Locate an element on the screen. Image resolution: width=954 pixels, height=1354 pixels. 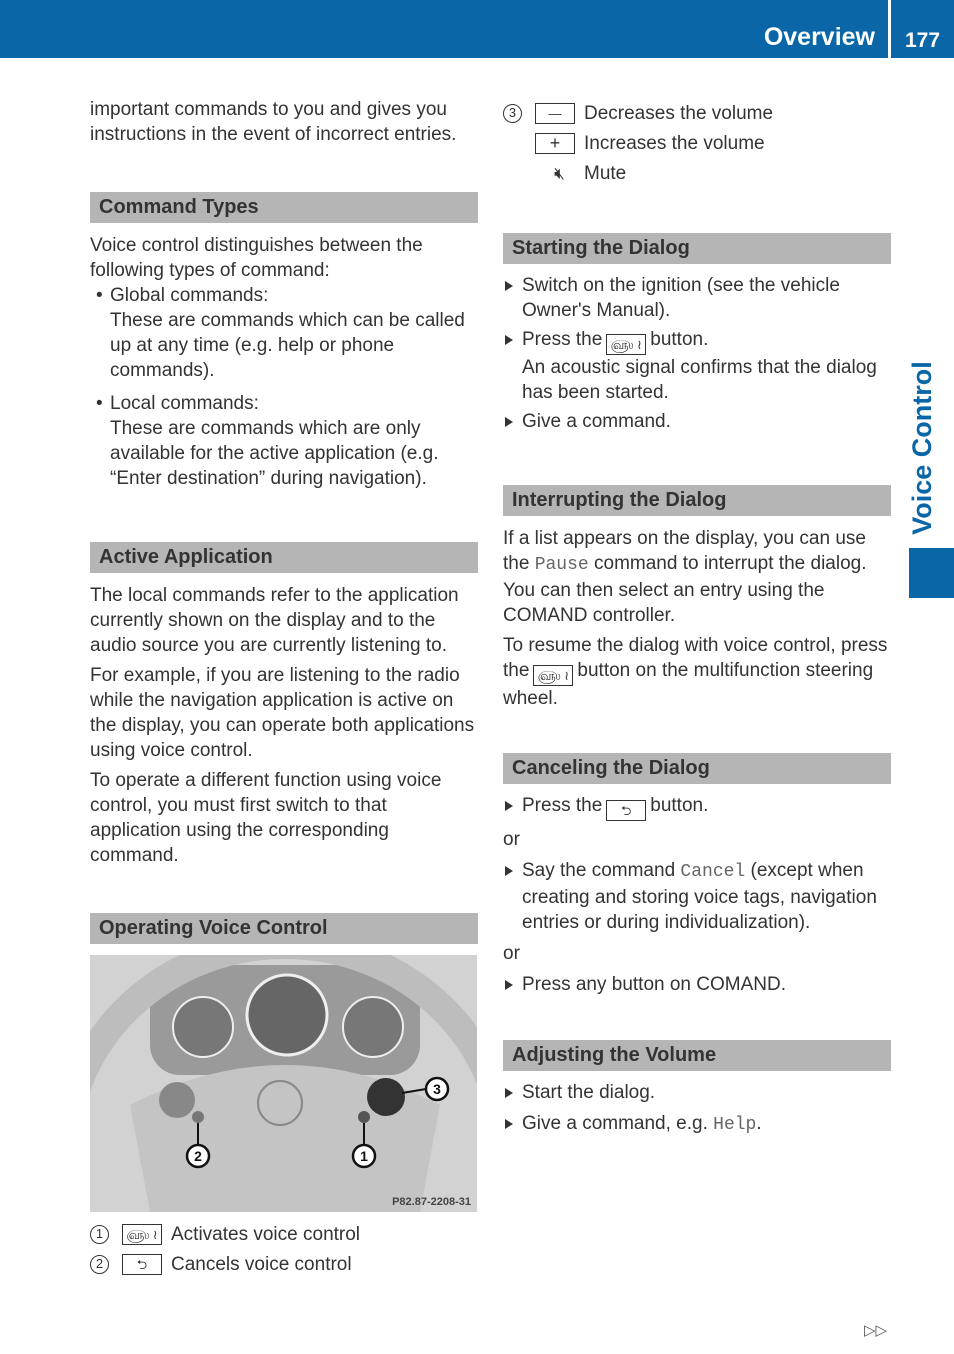
continued-next-page-icon: ▷▷ is located at coordinates (876, 1330).